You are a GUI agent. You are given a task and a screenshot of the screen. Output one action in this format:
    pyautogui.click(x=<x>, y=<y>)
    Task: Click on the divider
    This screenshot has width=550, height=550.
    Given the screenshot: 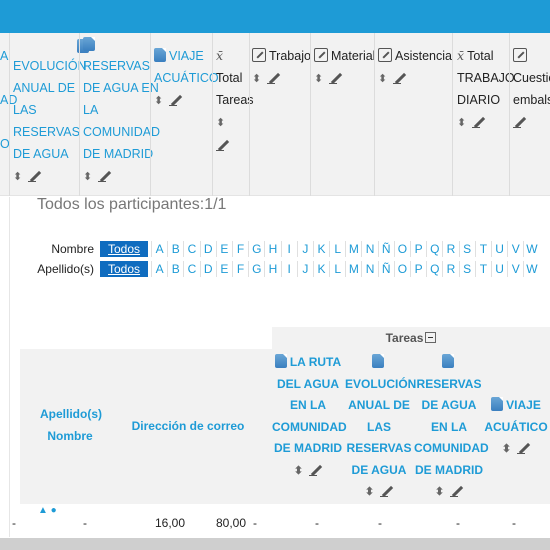 What is the action you would take?
    pyautogui.click(x=374, y=114)
    